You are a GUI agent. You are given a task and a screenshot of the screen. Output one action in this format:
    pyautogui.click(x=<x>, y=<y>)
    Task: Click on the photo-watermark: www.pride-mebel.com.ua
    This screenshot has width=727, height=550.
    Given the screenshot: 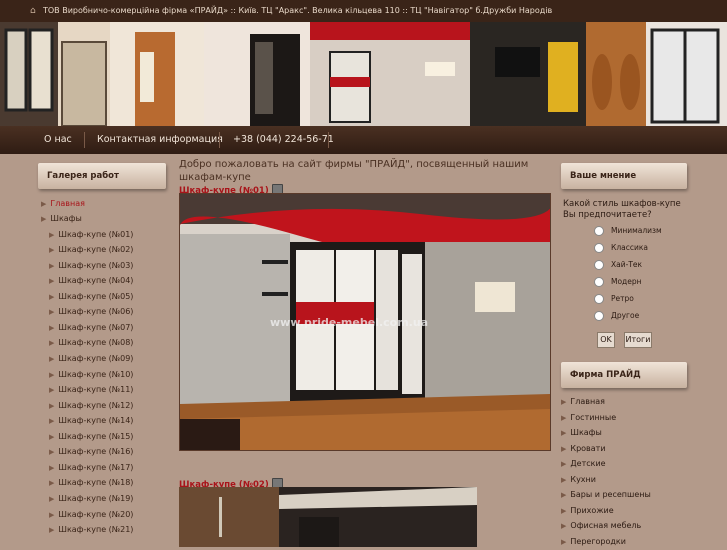 What is the action you would take?
    pyautogui.click(x=349, y=322)
    